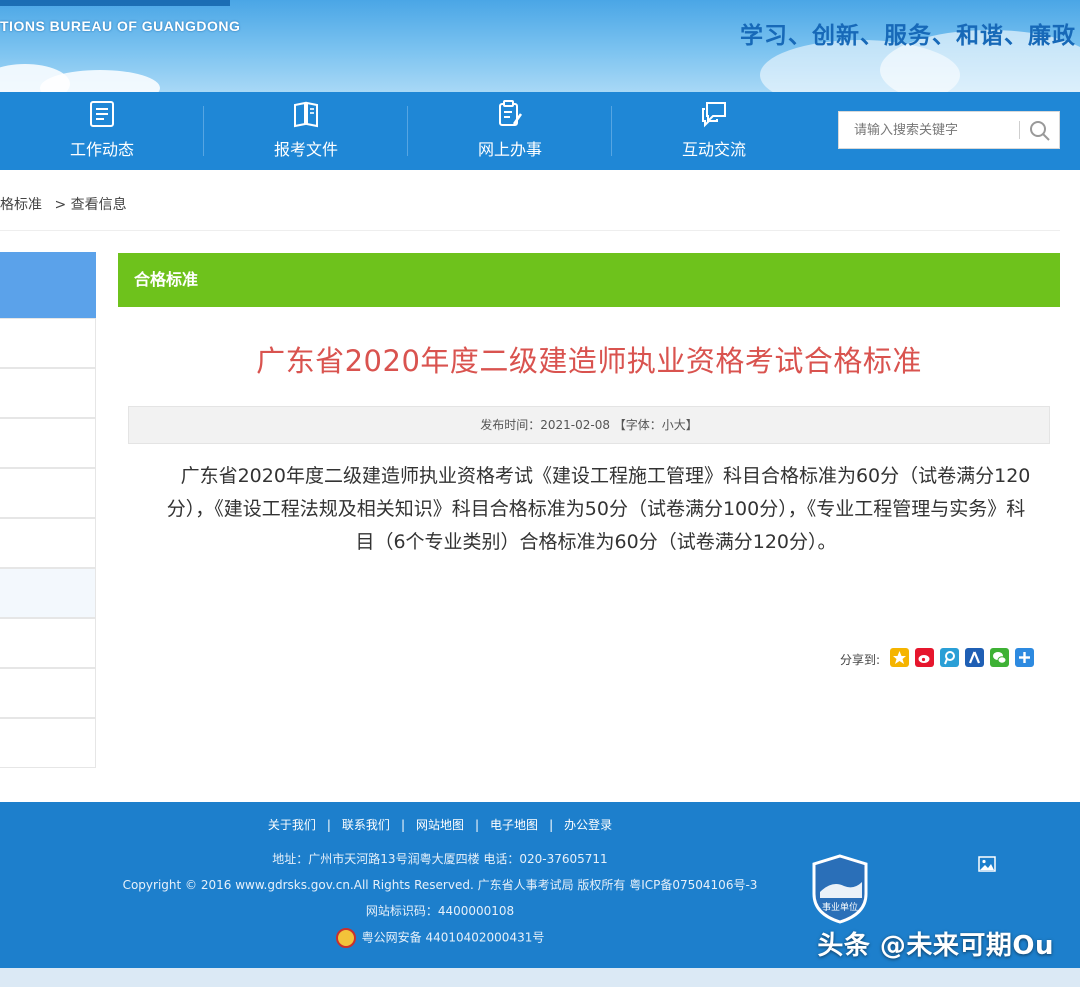 The width and height of the screenshot is (1080, 987). What do you see at coordinates (120, 26) in the screenshot?
I see `site-english-name: TIONS BUREAU OF GUANGDONG` at bounding box center [120, 26].